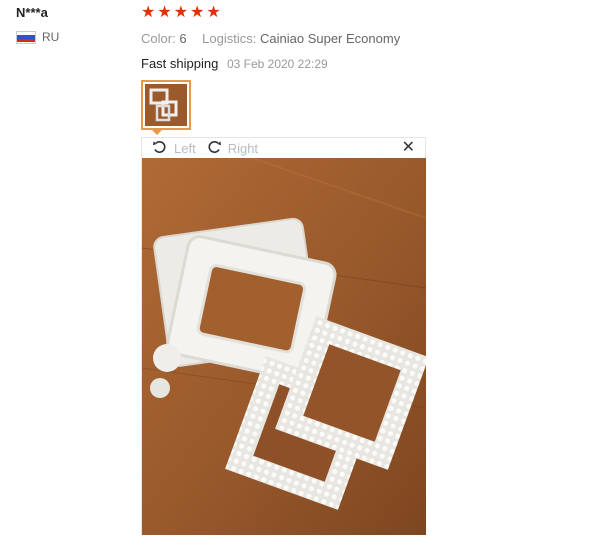 This screenshot has height=546, width=603. I want to click on rotate-right-icon, so click(214, 148).